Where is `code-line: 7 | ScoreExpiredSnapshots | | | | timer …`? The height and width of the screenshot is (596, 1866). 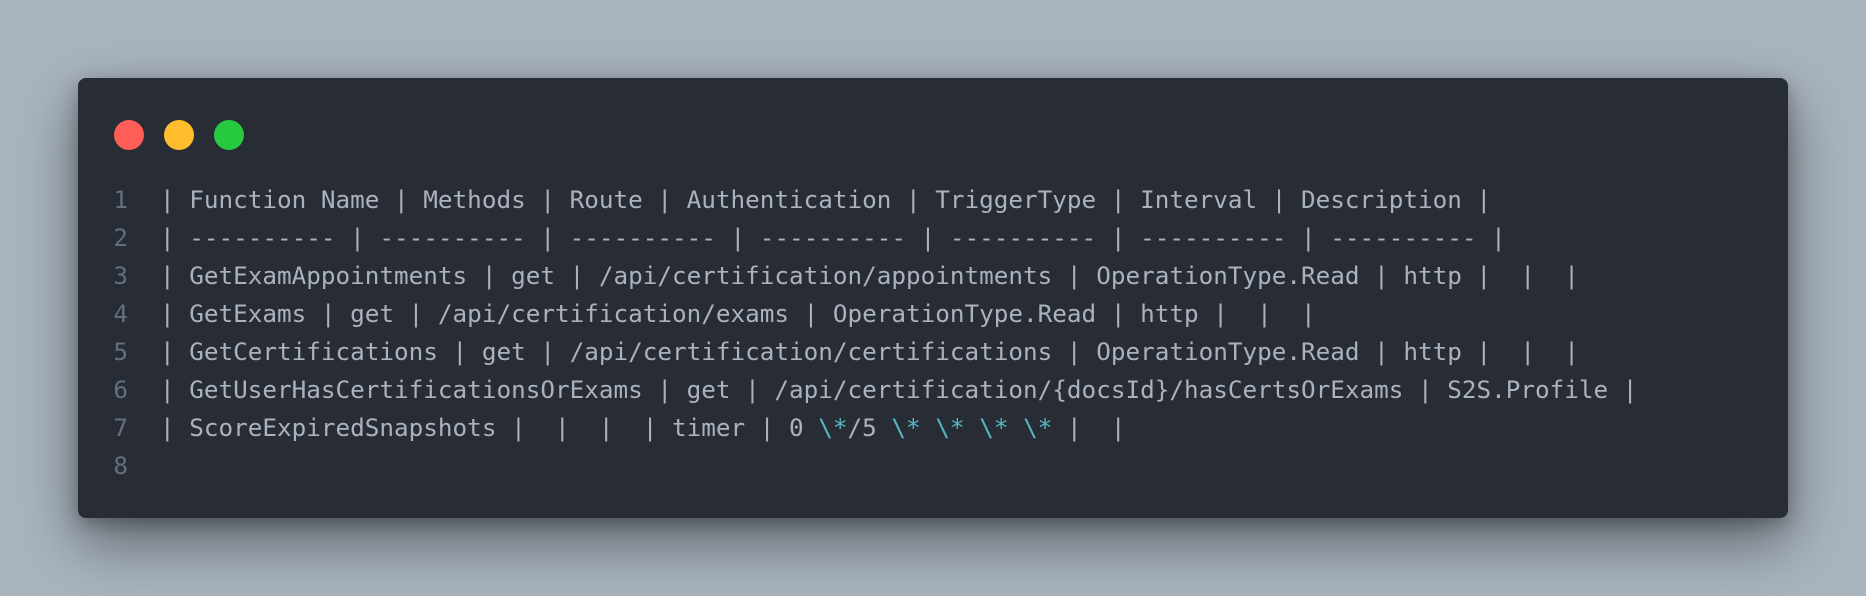 code-line: 7 | ScoreExpiredSnapshots | | | | timer … is located at coordinates (933, 428).